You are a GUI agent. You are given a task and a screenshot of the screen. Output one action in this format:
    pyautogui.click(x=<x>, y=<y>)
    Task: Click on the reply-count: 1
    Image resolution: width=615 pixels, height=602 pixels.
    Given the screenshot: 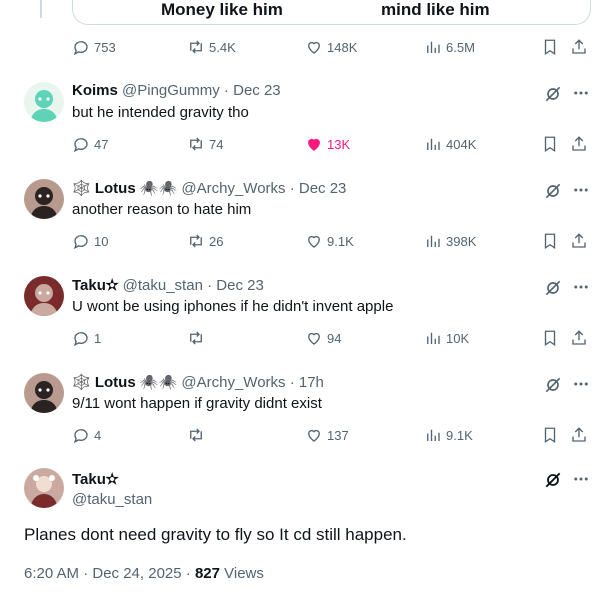 What is the action you would take?
    pyautogui.click(x=98, y=338)
    